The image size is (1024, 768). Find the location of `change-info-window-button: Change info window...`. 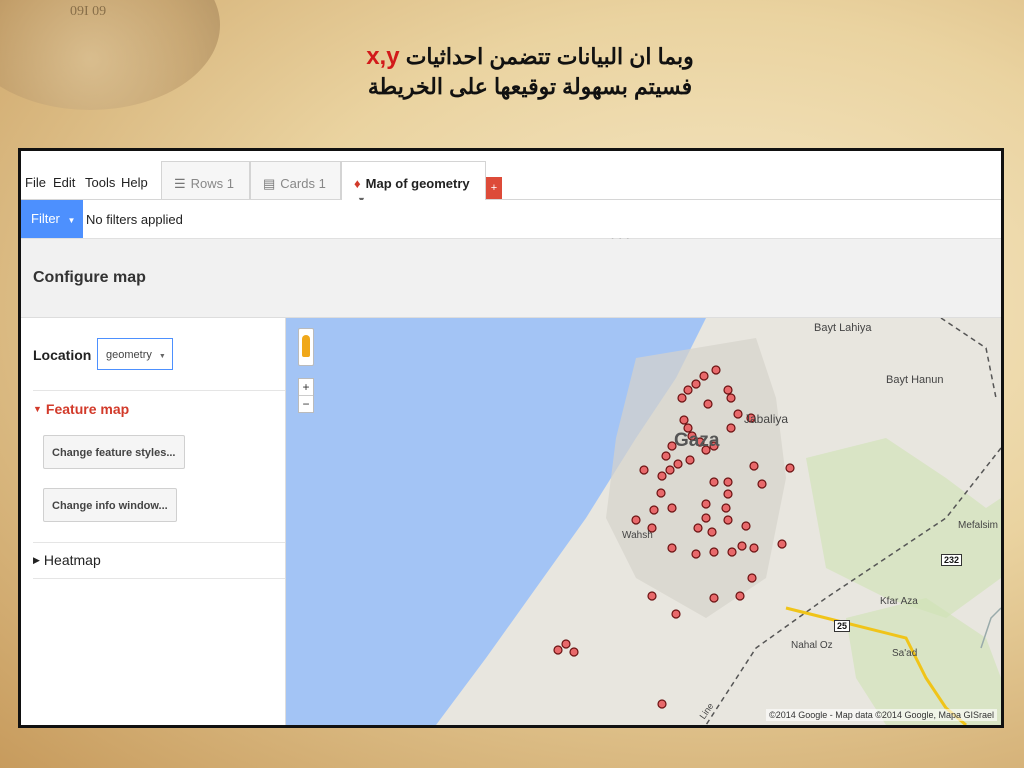

change-info-window-button: Change info window... is located at coordinates (110, 505).